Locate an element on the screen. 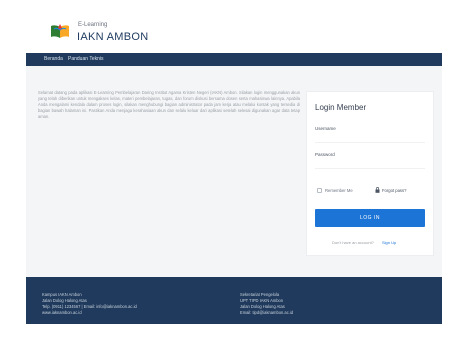 The height and width of the screenshot is (337, 460). lock-icon is located at coordinates (377, 190).